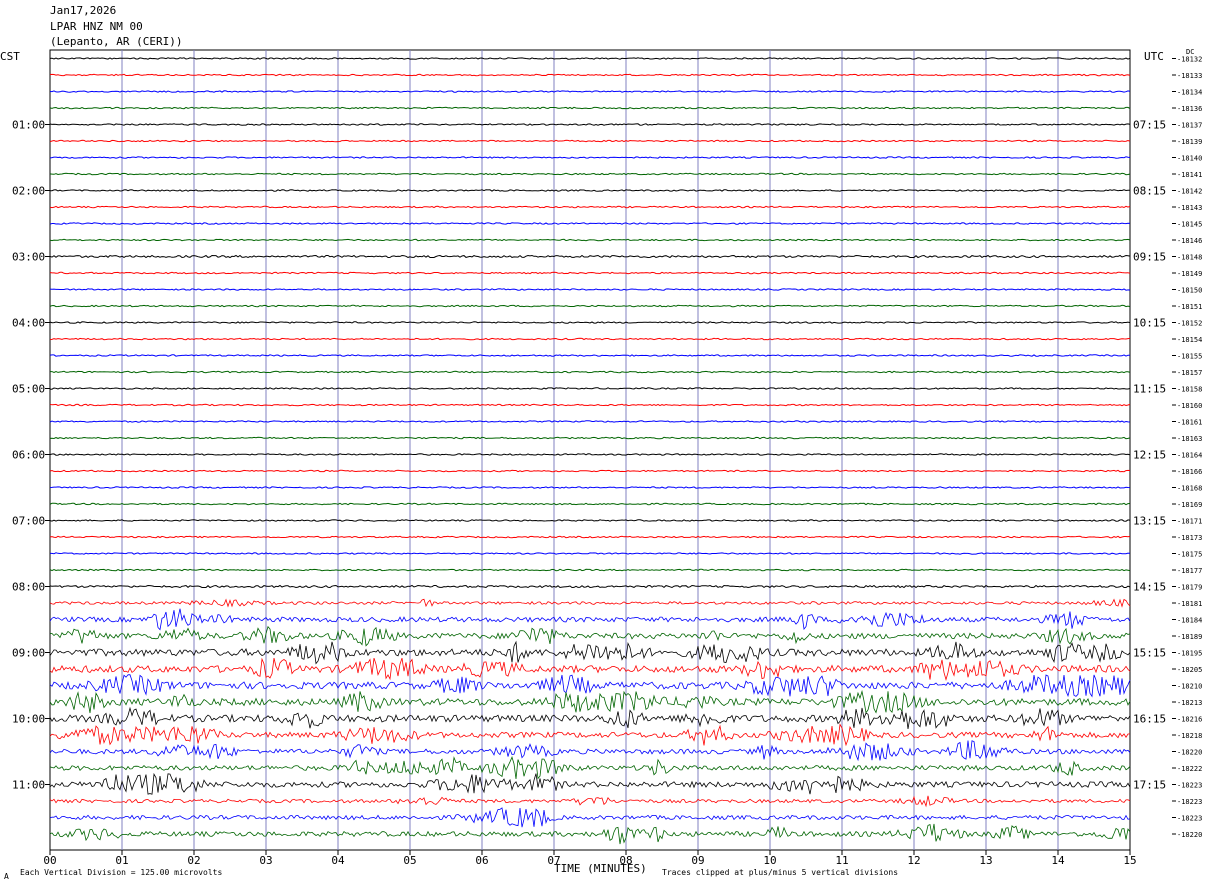  Describe the element at coordinates (1189, 192) in the screenshot. I see `dc-offset-label: -18142` at that location.